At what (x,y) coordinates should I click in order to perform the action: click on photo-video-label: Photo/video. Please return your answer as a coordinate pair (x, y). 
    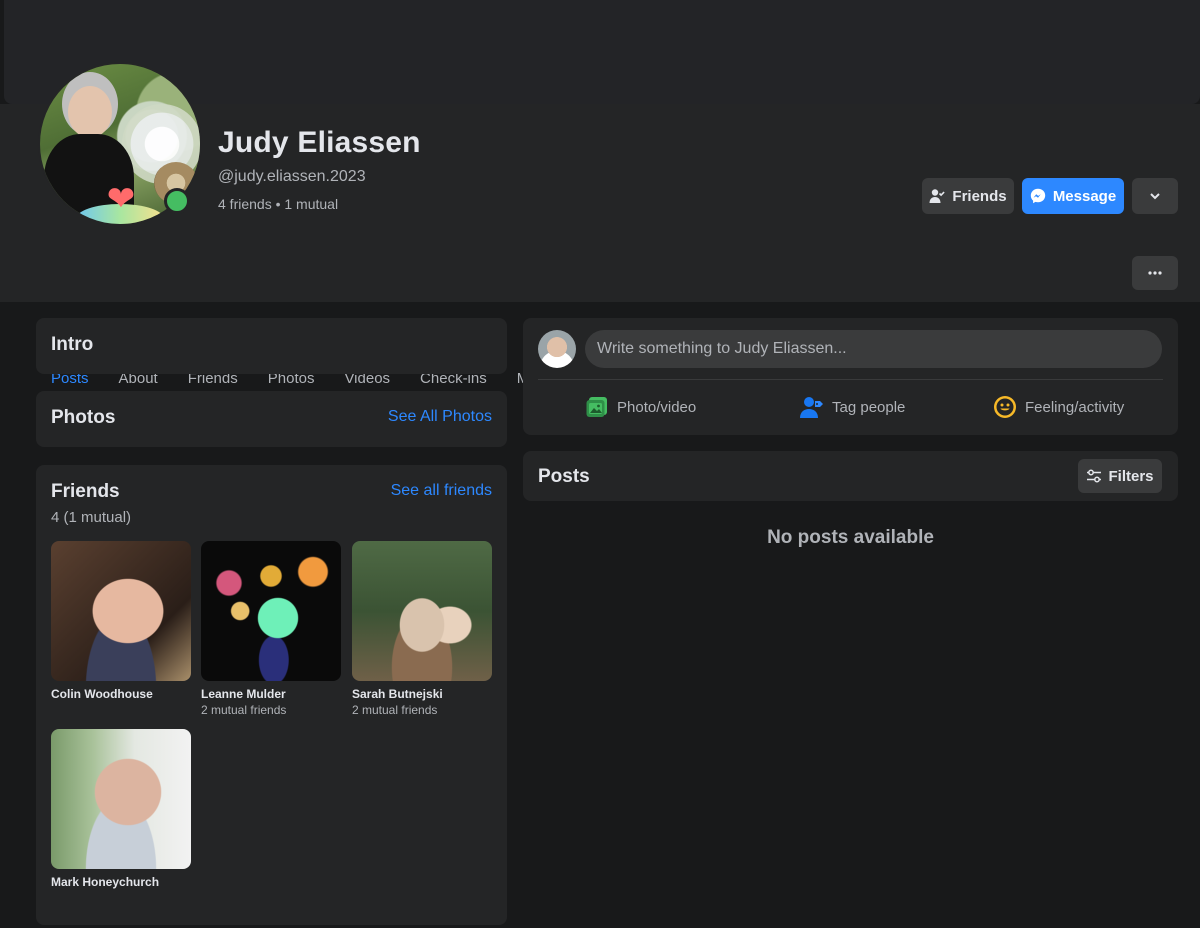
    Looking at the image, I should click on (657, 407).